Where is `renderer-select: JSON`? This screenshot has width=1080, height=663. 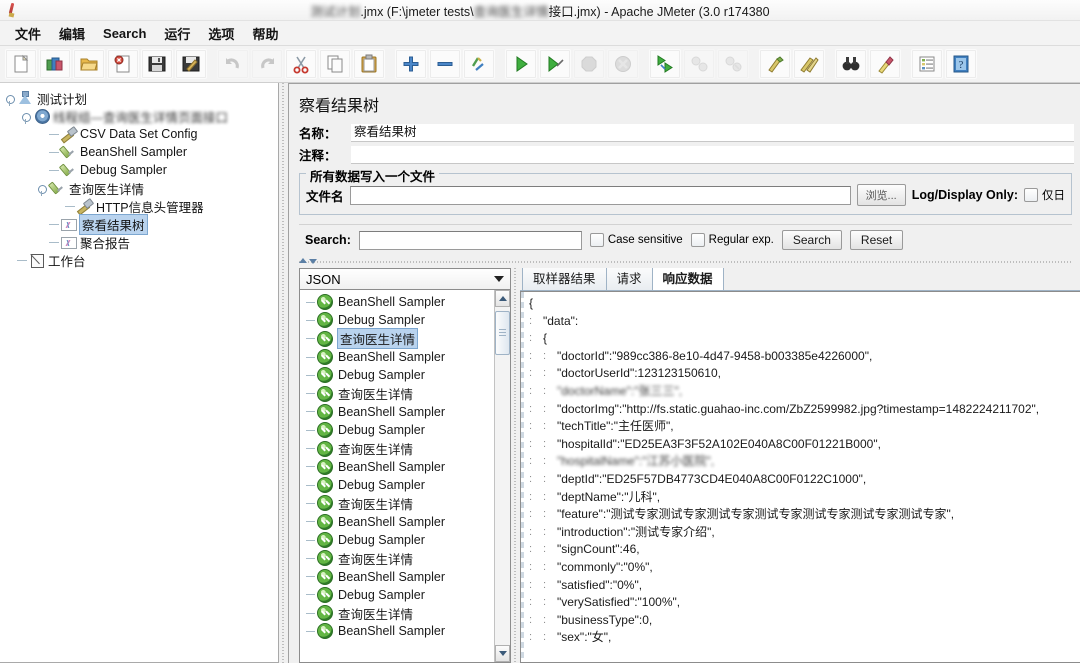 renderer-select: JSON is located at coordinates (405, 279).